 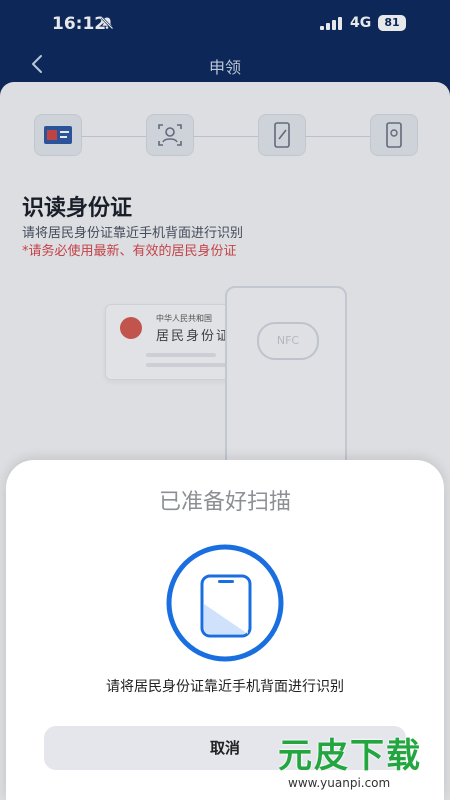 I want to click on watermark-logo: 元皮下载 www.yuanpi.com, so click(x=359, y=763).